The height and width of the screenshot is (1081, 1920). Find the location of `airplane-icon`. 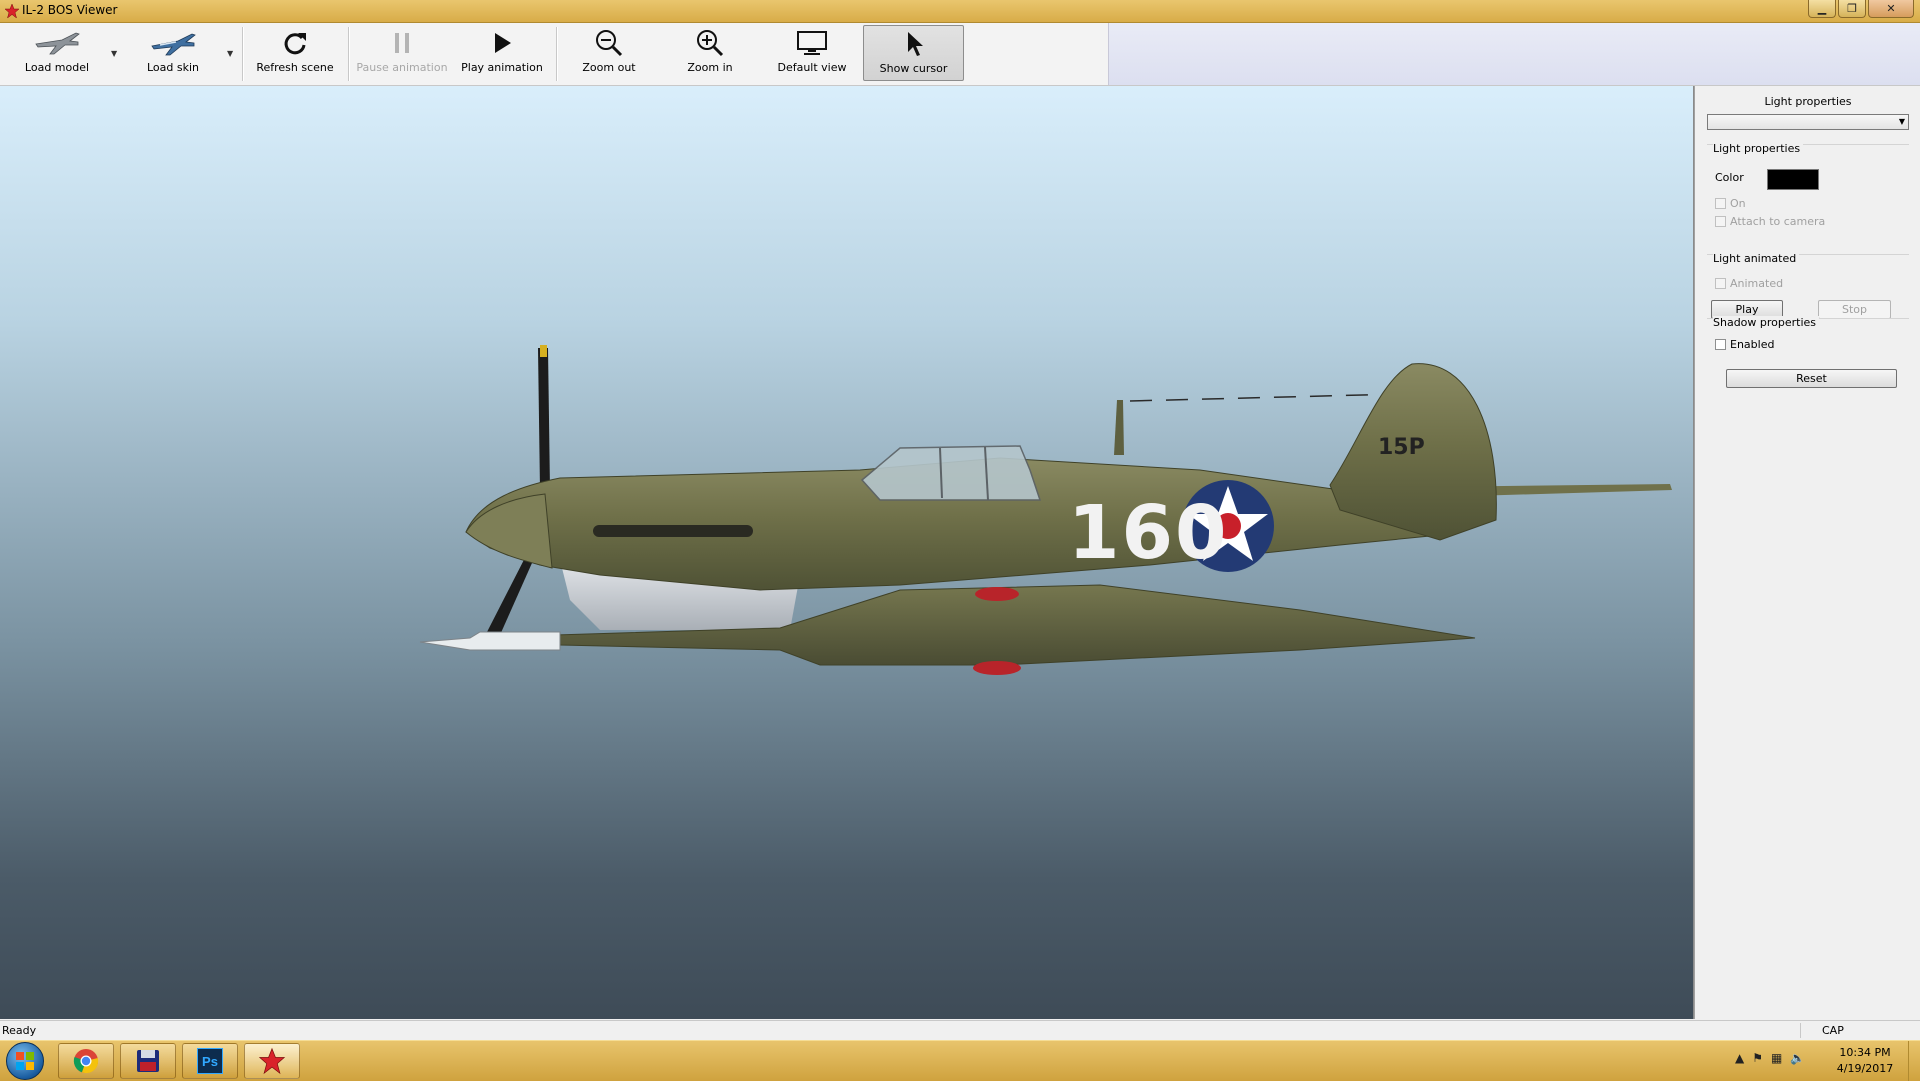

airplane-icon is located at coordinates (57, 43).